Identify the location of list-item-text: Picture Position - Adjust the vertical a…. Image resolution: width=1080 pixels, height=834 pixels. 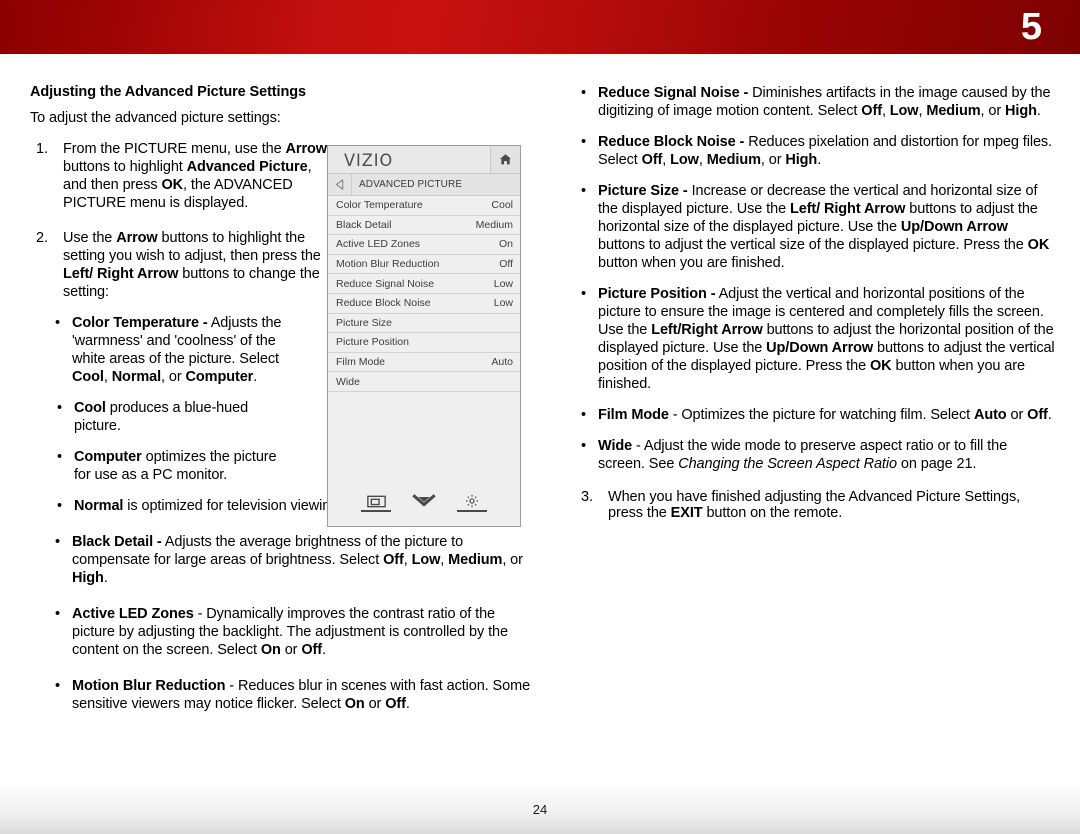
(826, 339).